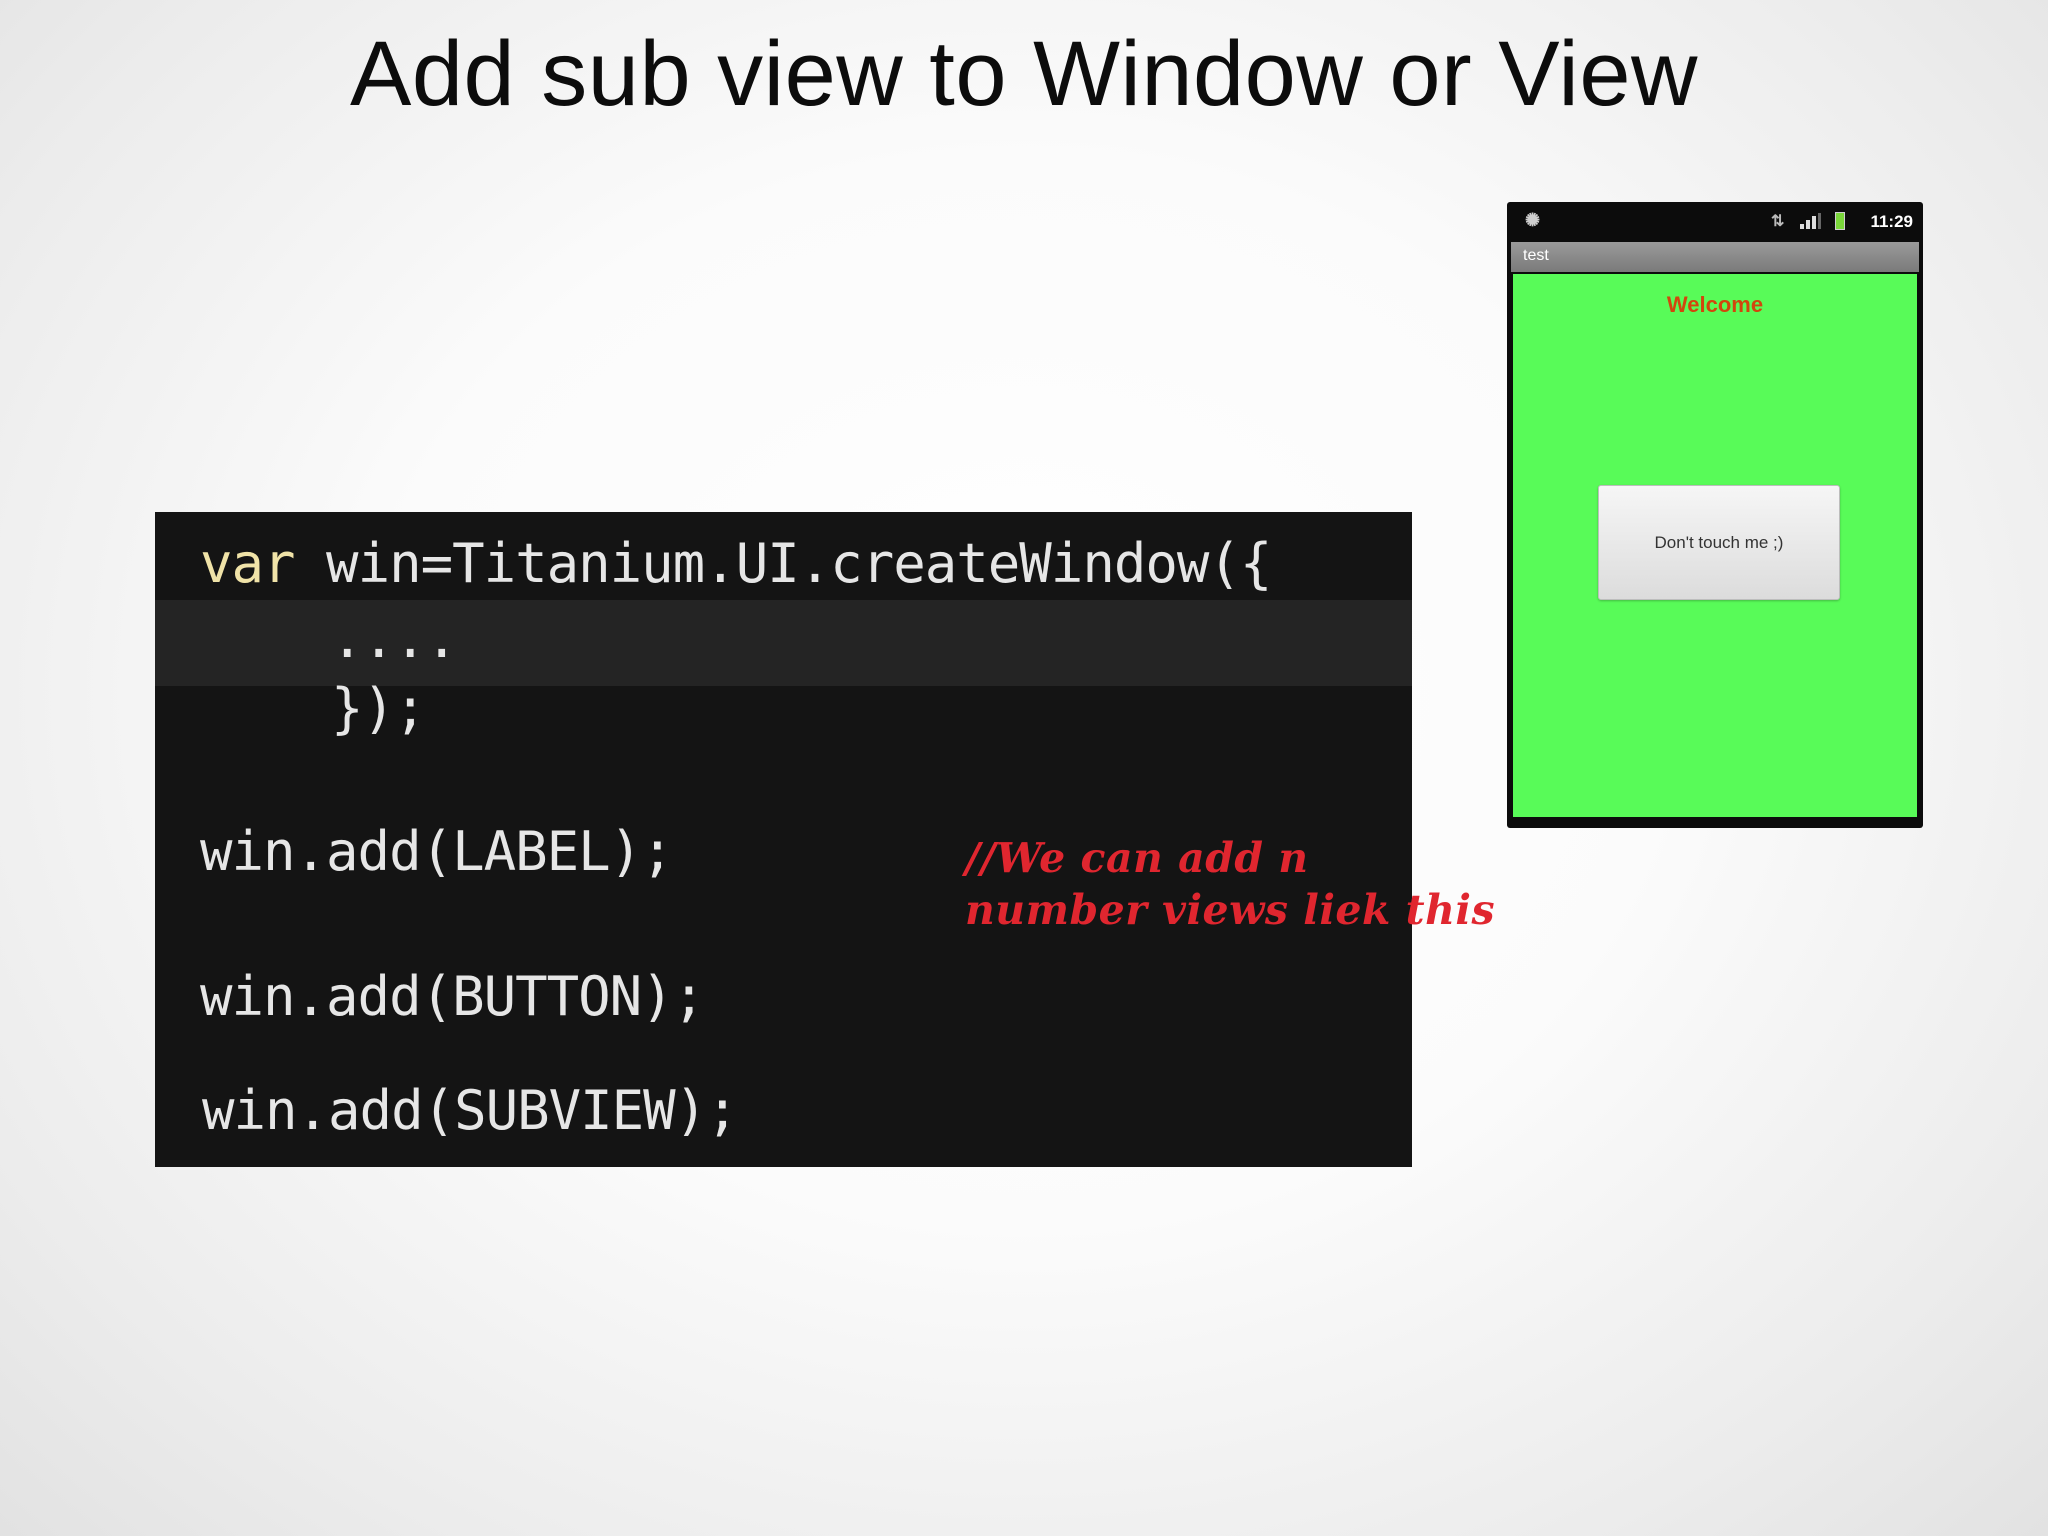  I want to click on notification-icon: ✺, so click(1533, 220).